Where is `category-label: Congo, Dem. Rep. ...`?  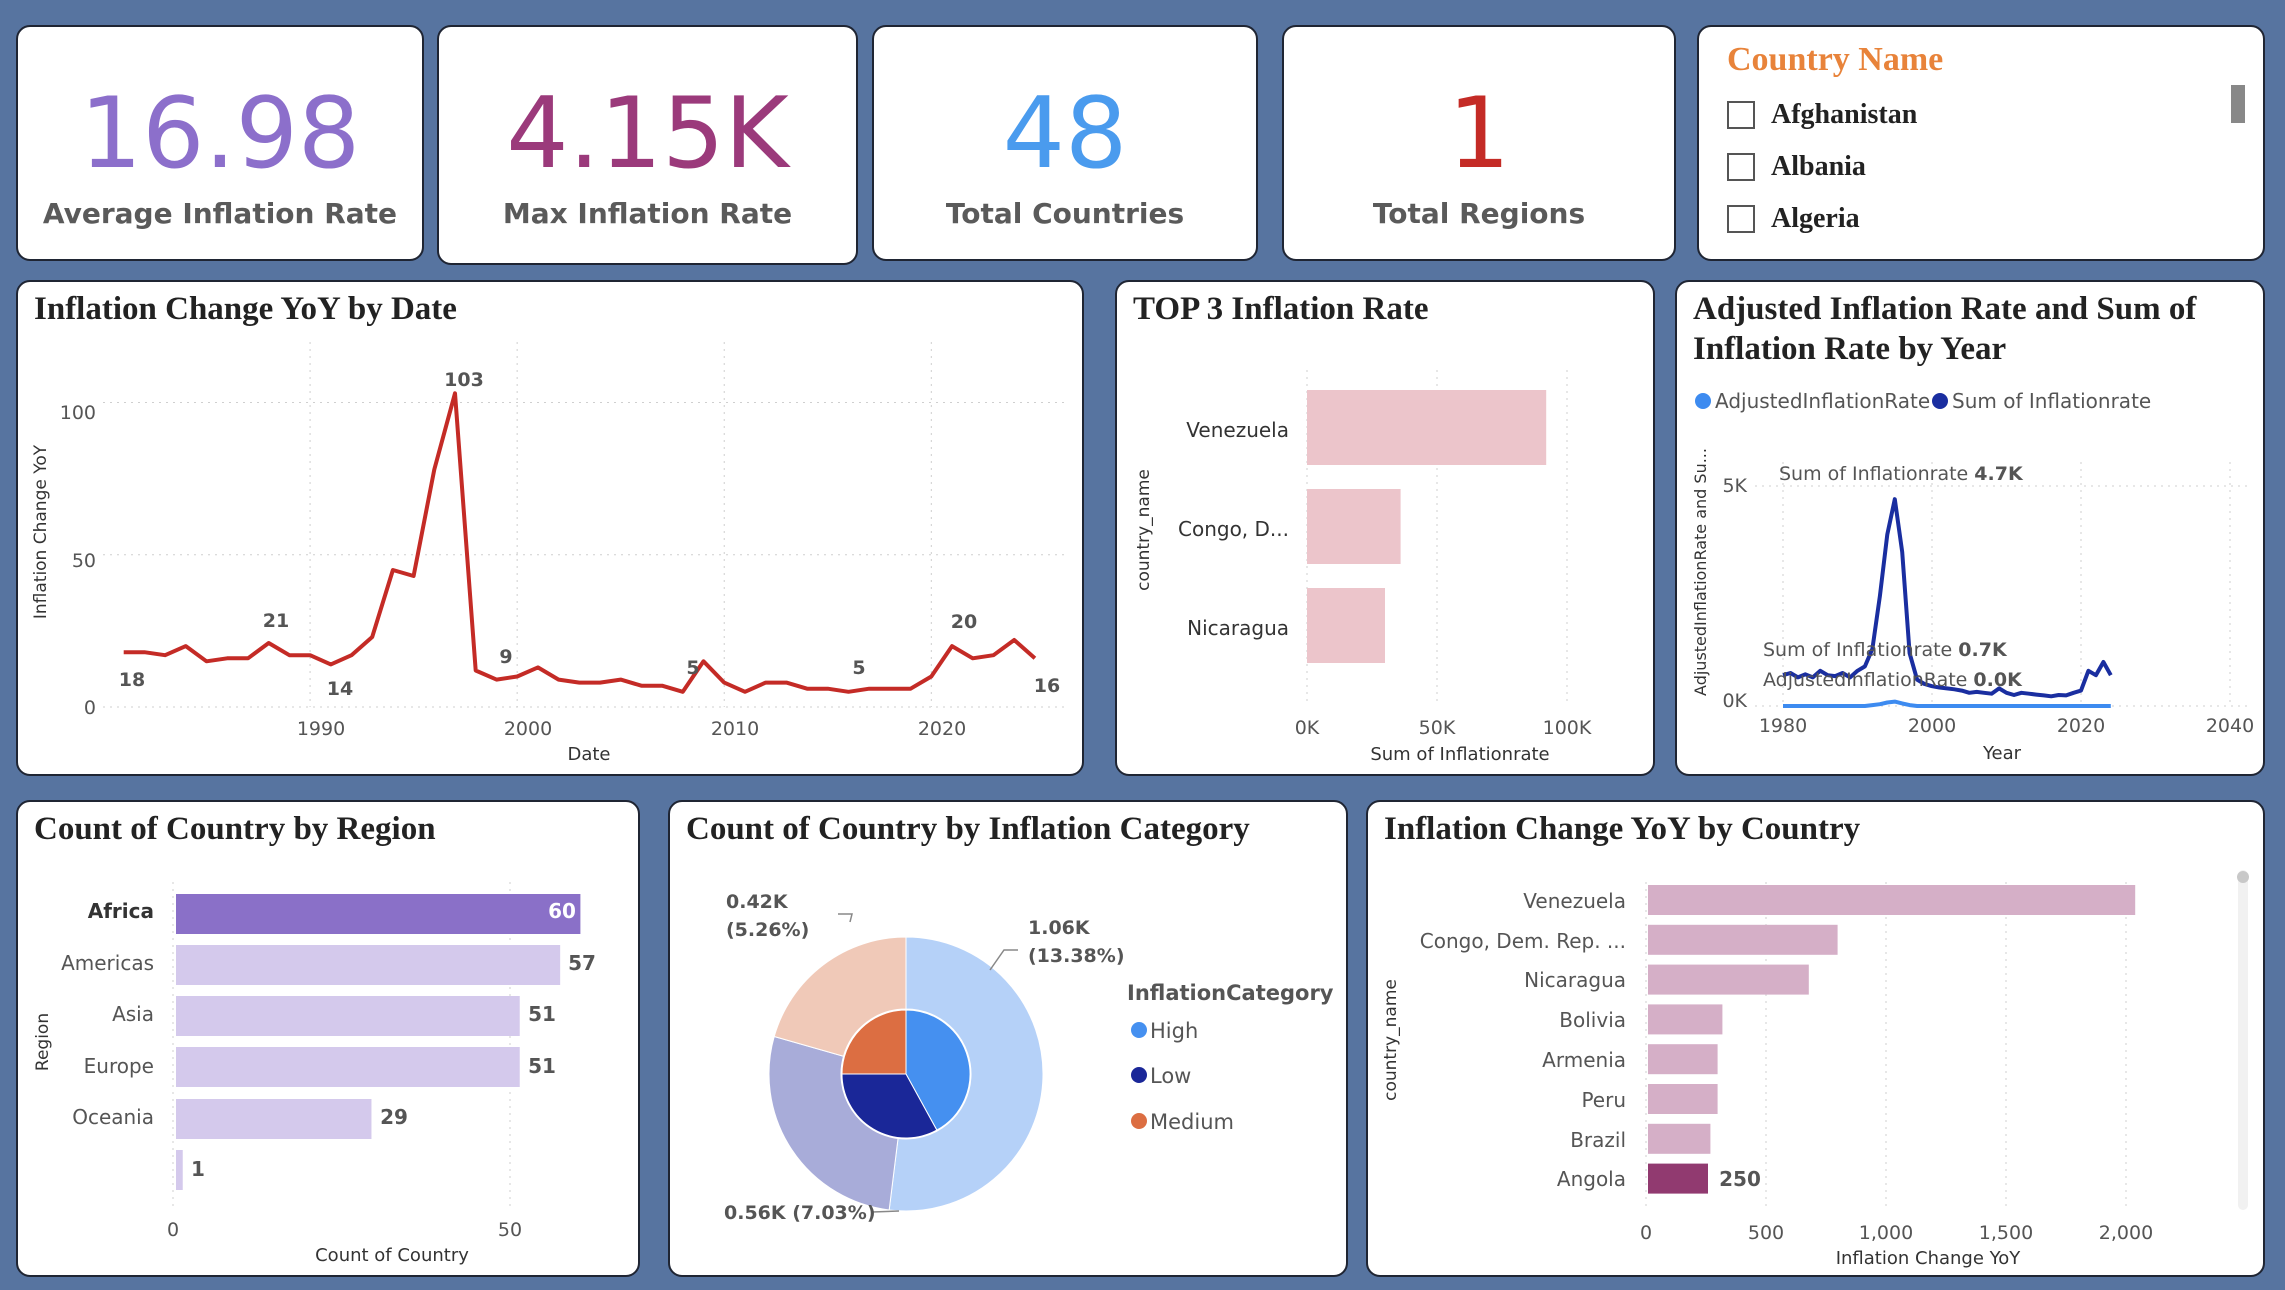 category-label: Congo, Dem. Rep. ... is located at coordinates (1523, 941).